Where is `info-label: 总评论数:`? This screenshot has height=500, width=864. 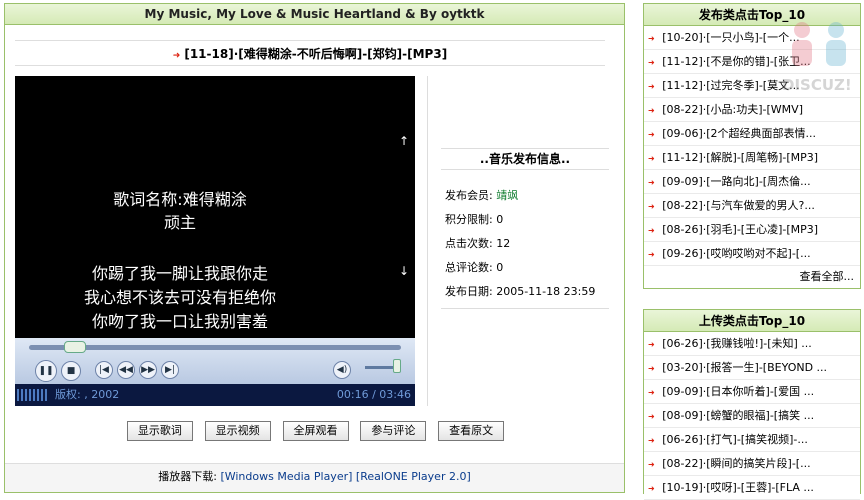 info-label: 总评论数: is located at coordinates (469, 267).